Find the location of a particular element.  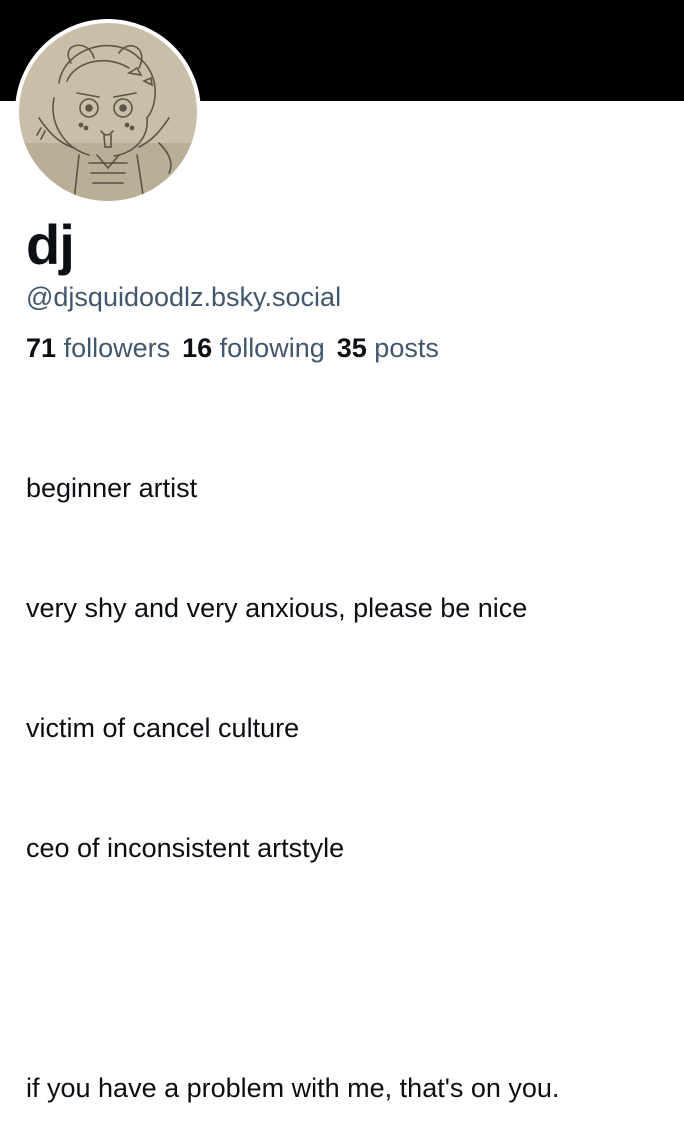

followers-label: followers is located at coordinates (117, 348).